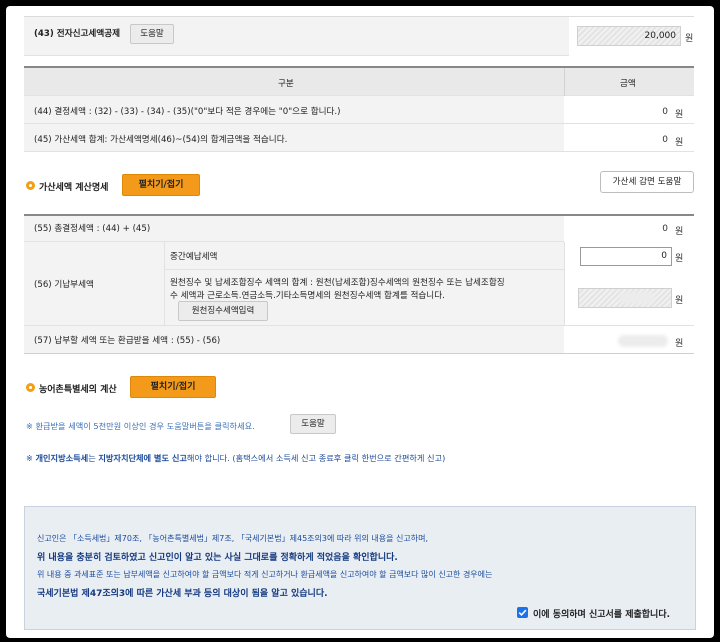 The width and height of the screenshot is (720, 642). Describe the element at coordinates (602, 615) in the screenshot. I see `agree-label: 이에 동의하며 신고서를 제출합니다.` at that location.